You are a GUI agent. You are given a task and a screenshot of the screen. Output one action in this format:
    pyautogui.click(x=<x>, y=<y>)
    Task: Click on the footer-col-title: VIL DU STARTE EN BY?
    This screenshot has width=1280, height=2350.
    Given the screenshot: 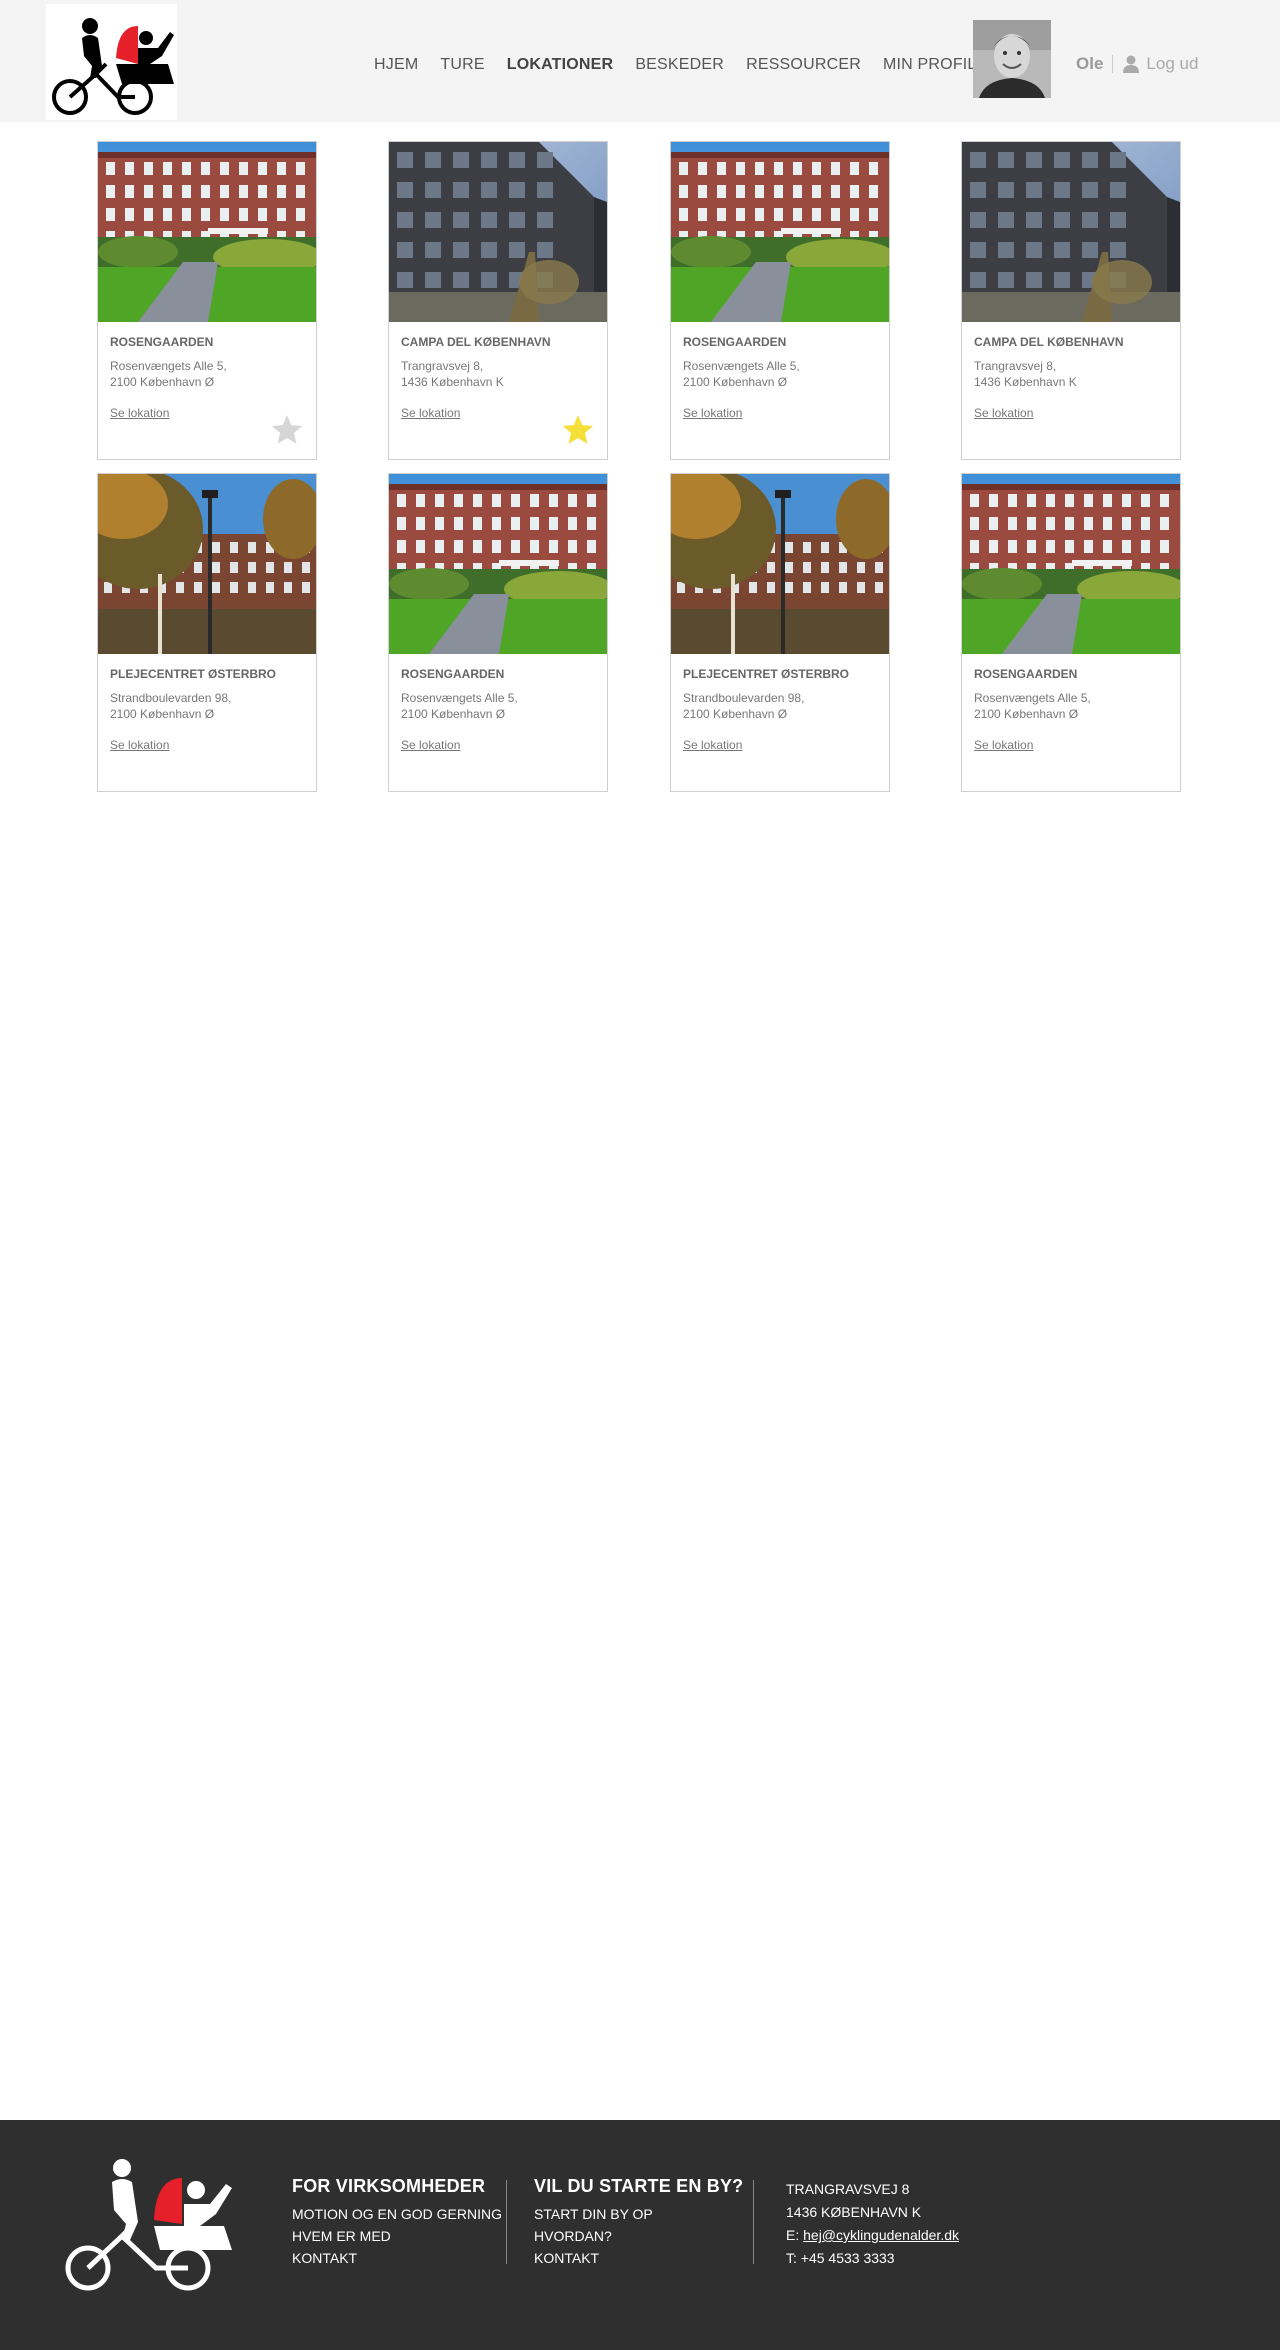 What is the action you would take?
    pyautogui.click(x=639, y=2186)
    